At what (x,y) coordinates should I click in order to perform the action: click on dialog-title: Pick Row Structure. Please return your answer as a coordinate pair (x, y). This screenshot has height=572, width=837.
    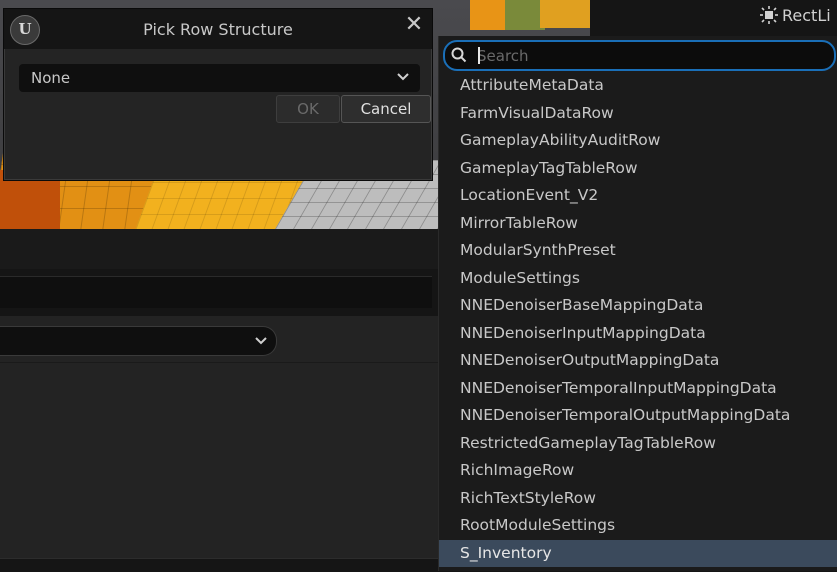
    Looking at the image, I should click on (218, 29).